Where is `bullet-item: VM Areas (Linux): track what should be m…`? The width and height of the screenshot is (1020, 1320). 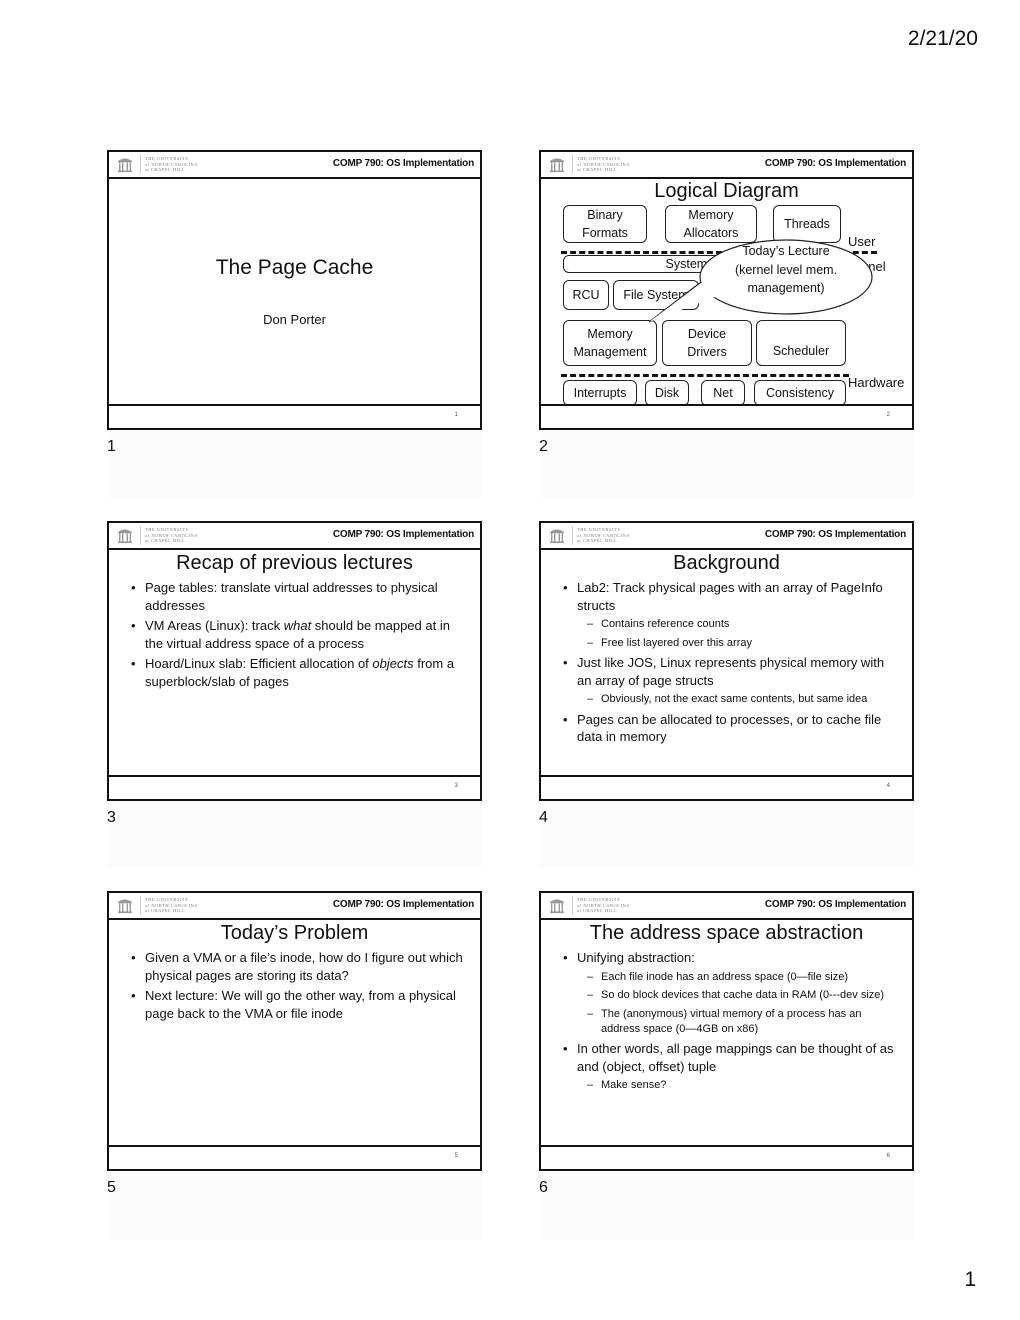
bullet-item: VM Areas (Linux): track what should be m… is located at coordinates (298, 634).